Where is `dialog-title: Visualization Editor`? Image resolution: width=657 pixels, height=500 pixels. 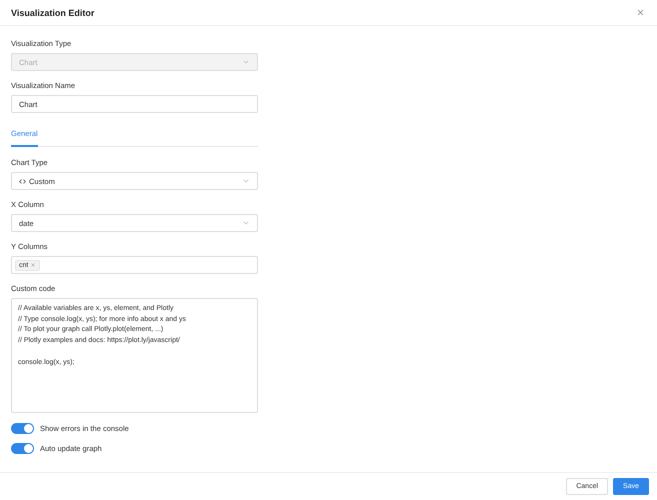
dialog-title: Visualization Editor is located at coordinates (52, 13).